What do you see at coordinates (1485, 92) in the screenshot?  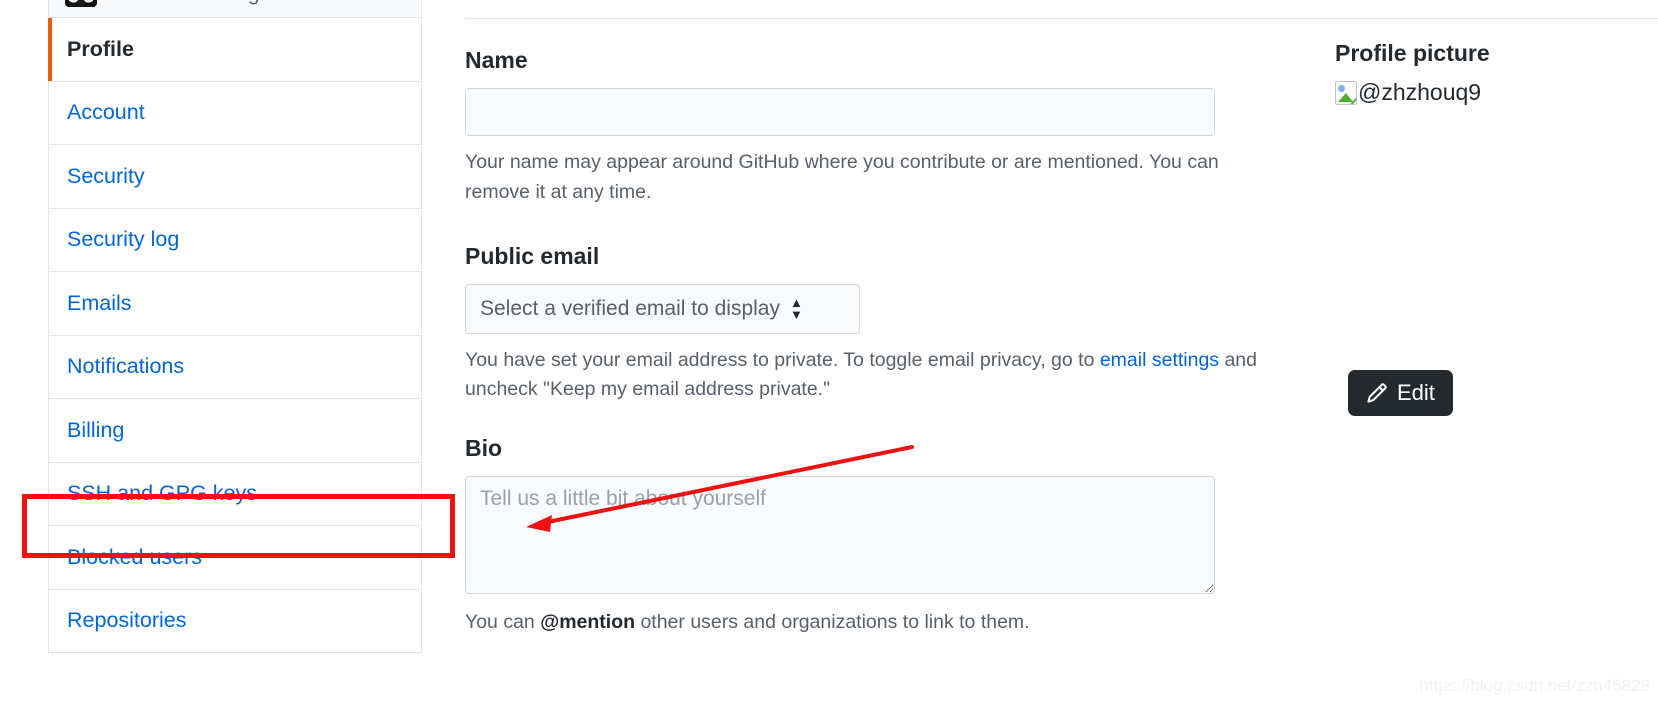 I see `avatar-row: @zhzhouq9` at bounding box center [1485, 92].